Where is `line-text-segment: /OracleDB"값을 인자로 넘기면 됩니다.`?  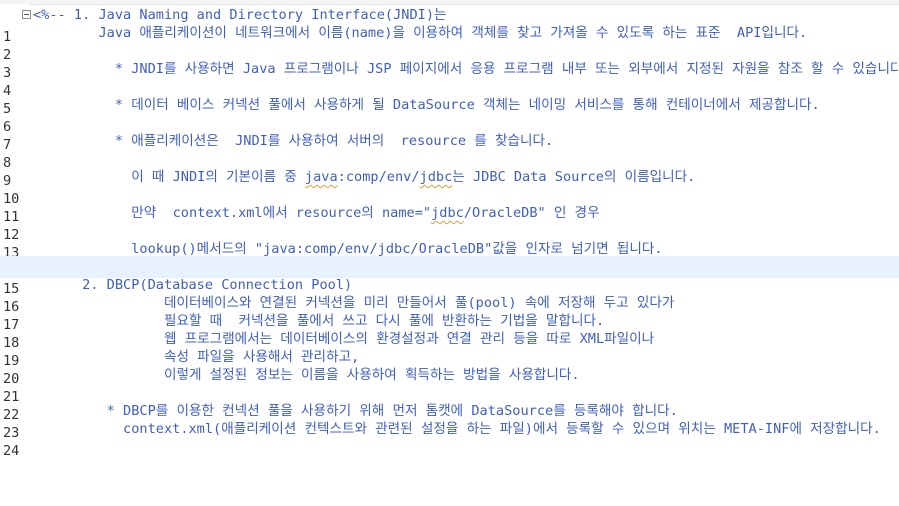 line-text-segment: /OracleDB"값을 인자로 넘기면 됩니다. is located at coordinates (536, 249).